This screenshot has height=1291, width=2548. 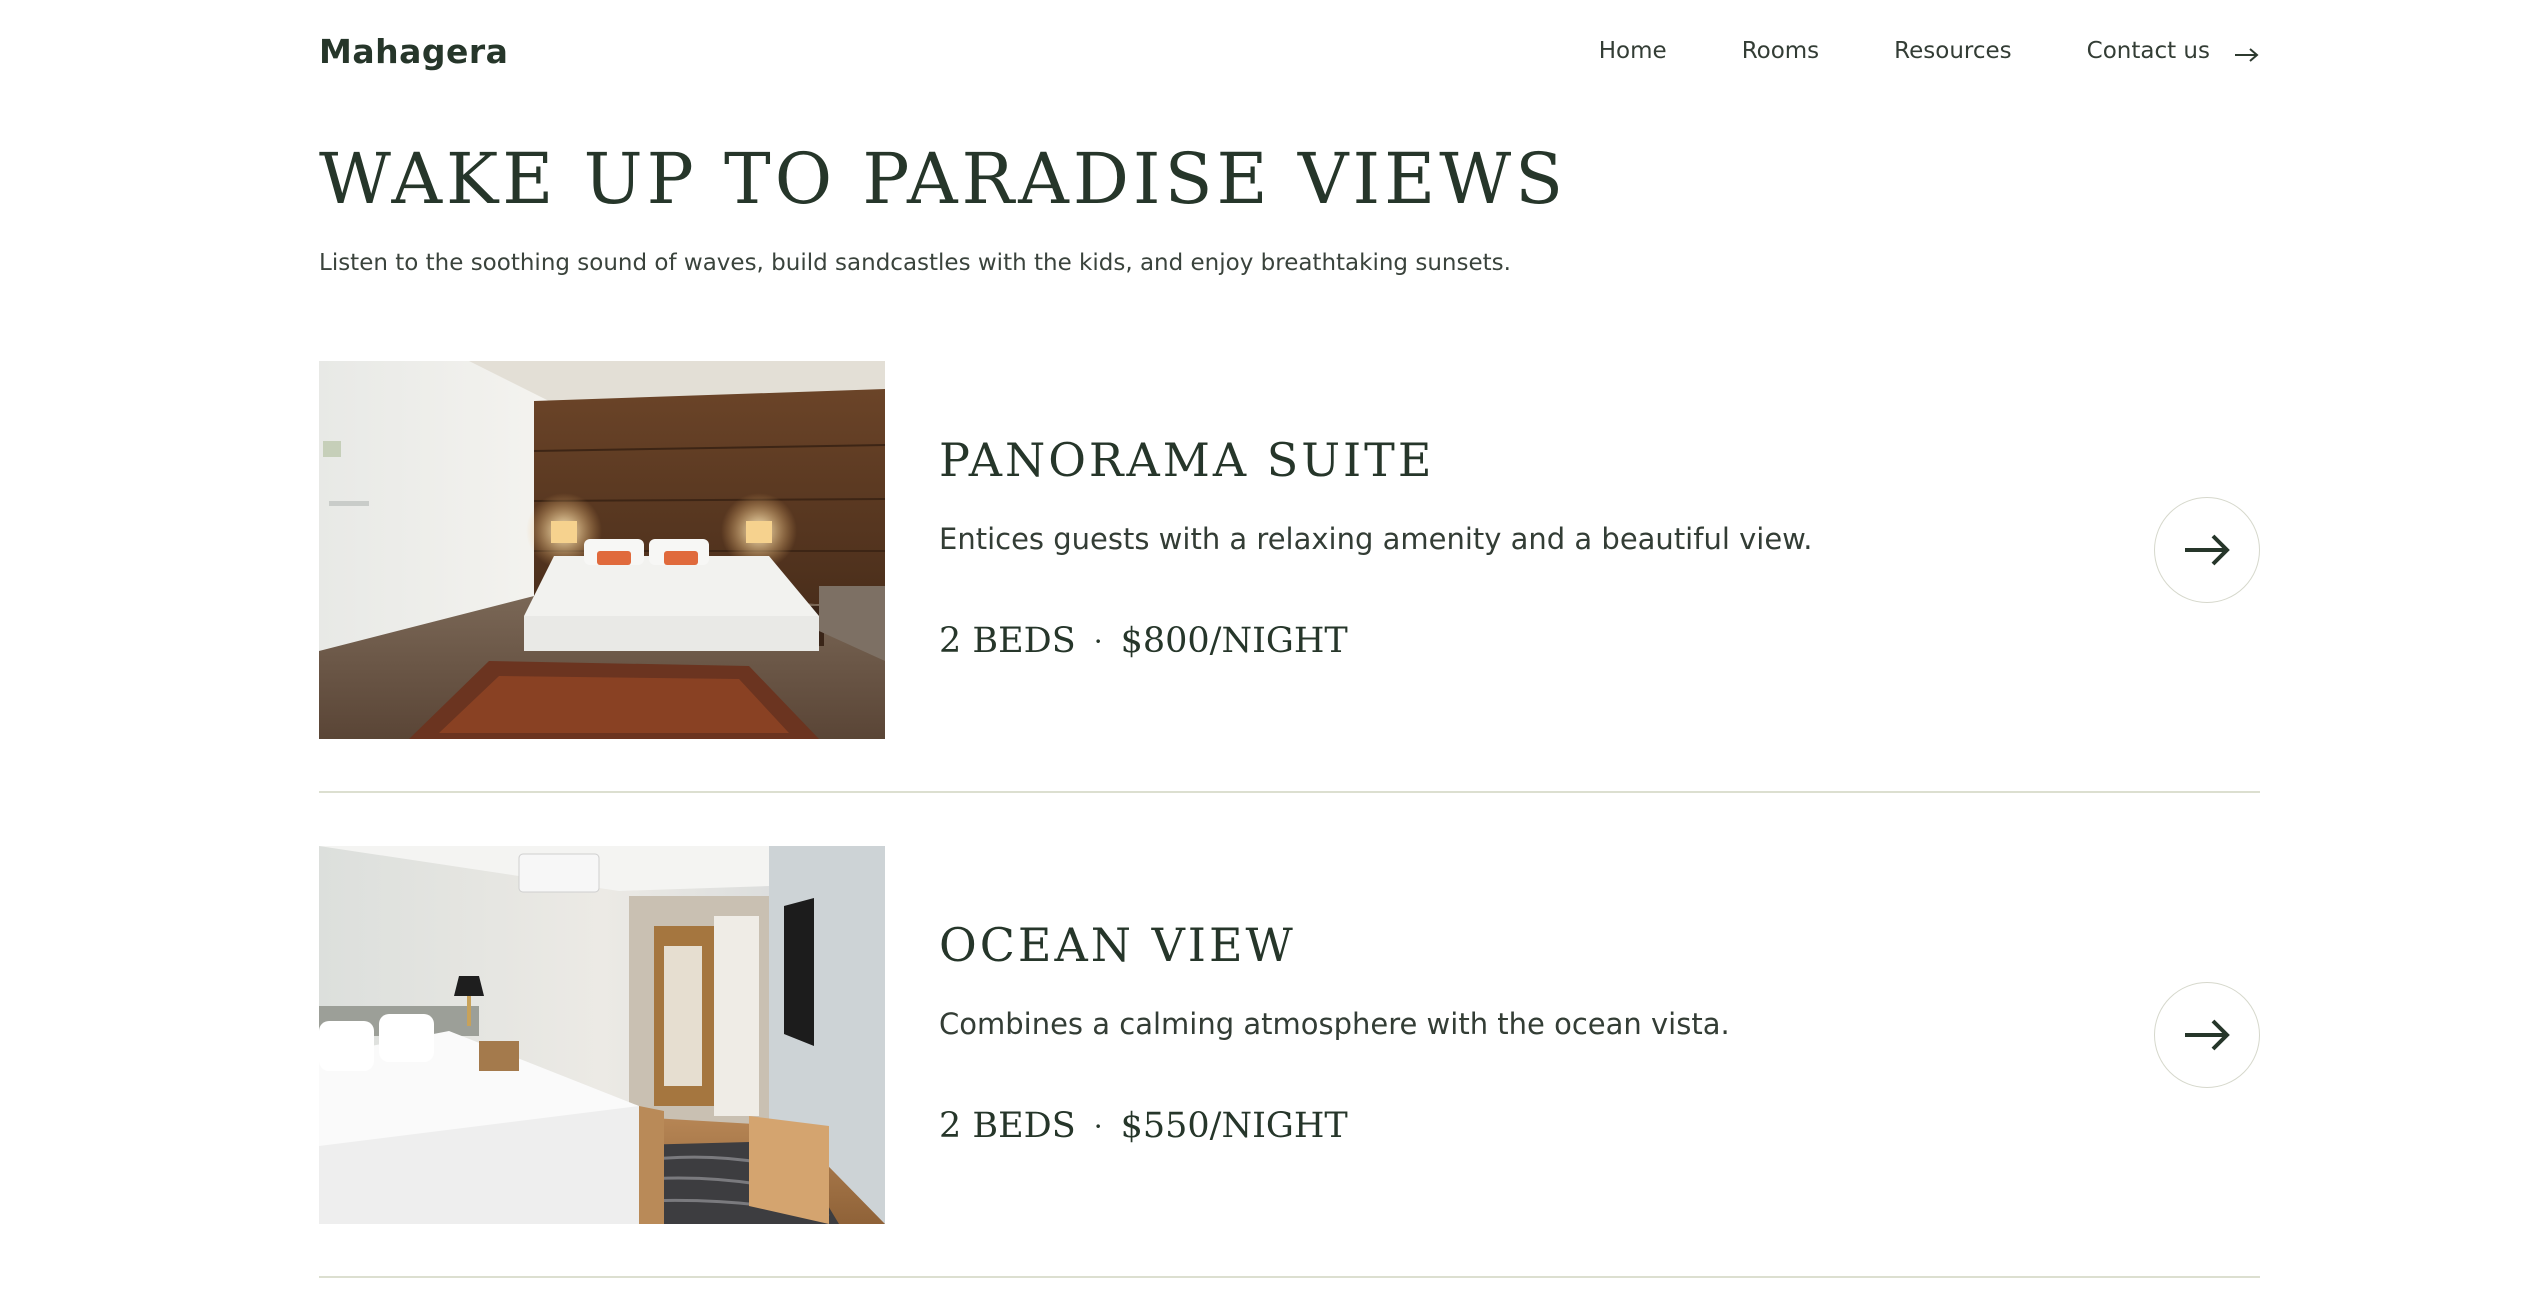 I want to click on nav-item-home: Home, so click(x=1633, y=51).